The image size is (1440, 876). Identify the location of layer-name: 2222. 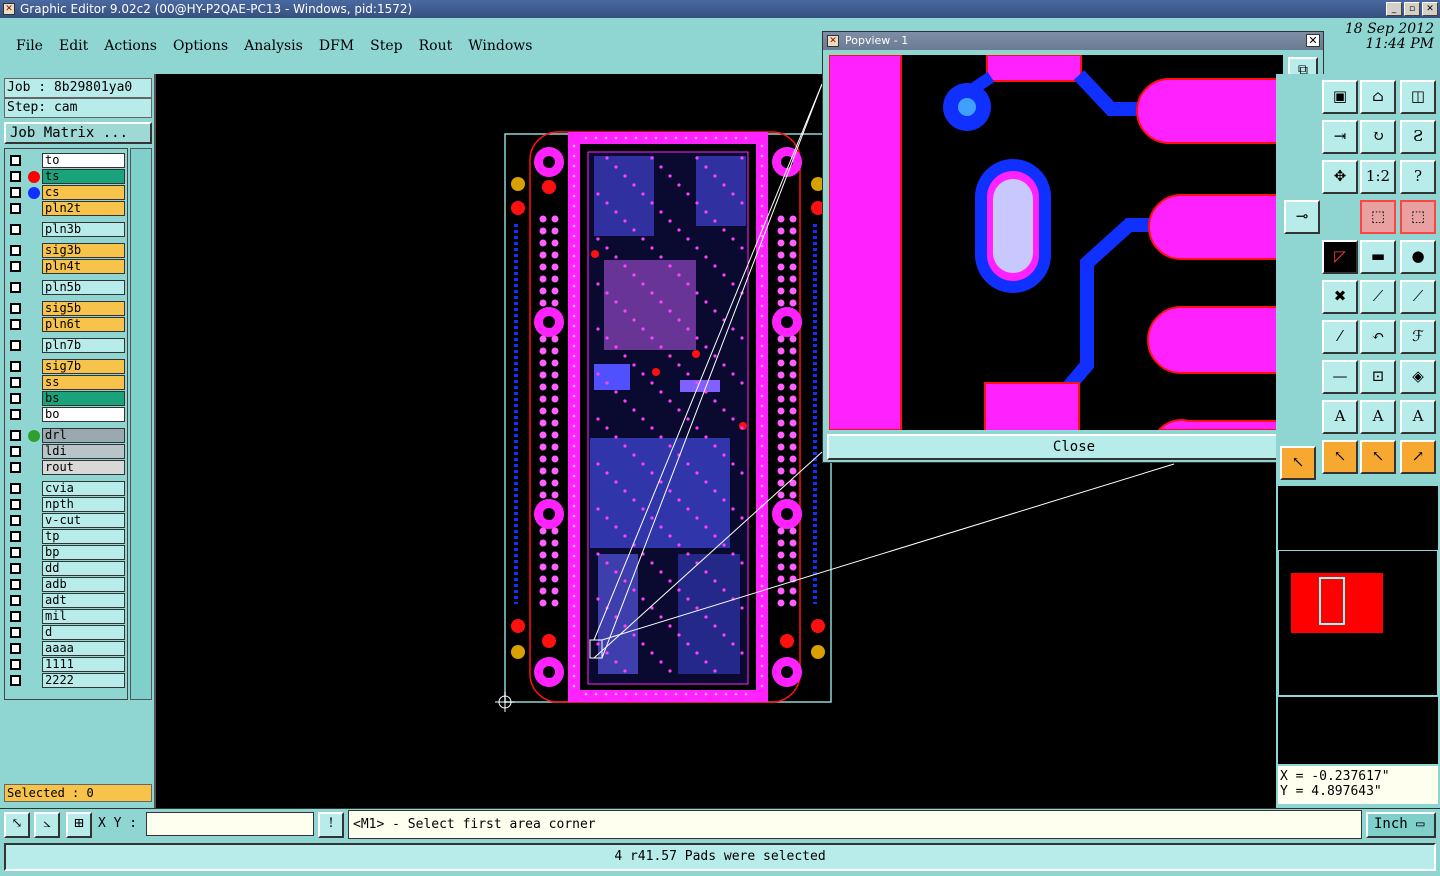
(83, 680).